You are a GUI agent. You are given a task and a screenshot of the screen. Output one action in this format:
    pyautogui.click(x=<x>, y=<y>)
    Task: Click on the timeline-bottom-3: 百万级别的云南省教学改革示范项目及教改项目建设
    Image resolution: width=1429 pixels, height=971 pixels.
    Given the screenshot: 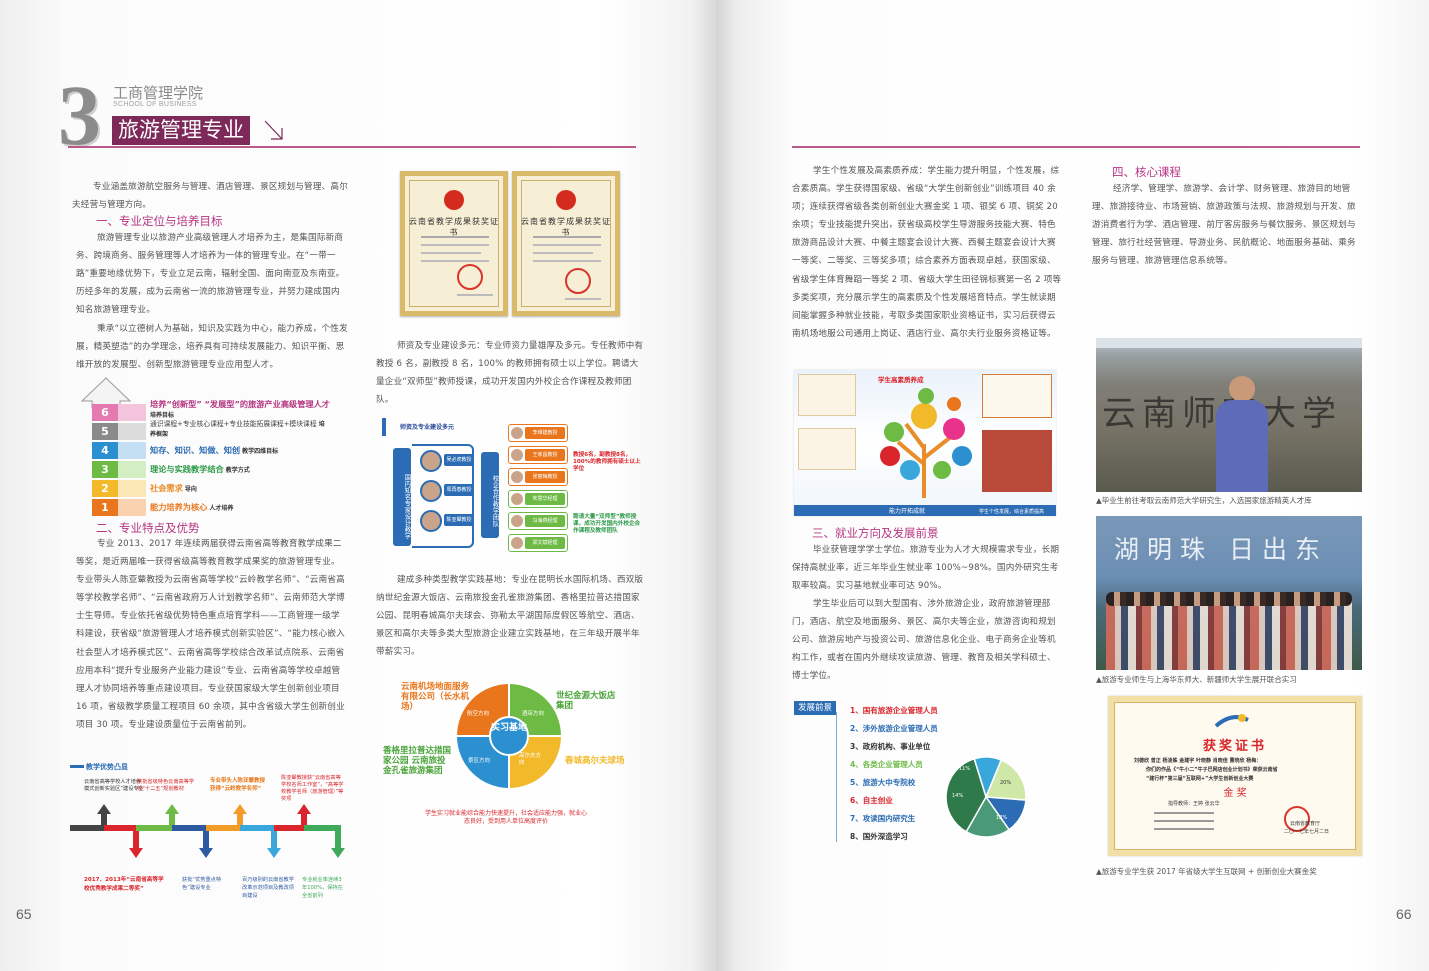 What is the action you would take?
    pyautogui.click(x=268, y=888)
    